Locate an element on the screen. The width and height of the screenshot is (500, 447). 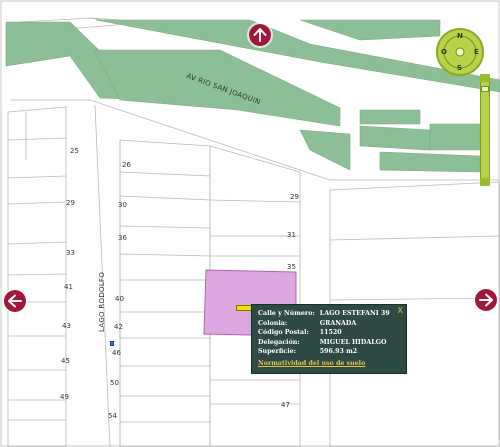
field-value: LAGO ESTEFANI 39 is located at coordinates (354, 313).